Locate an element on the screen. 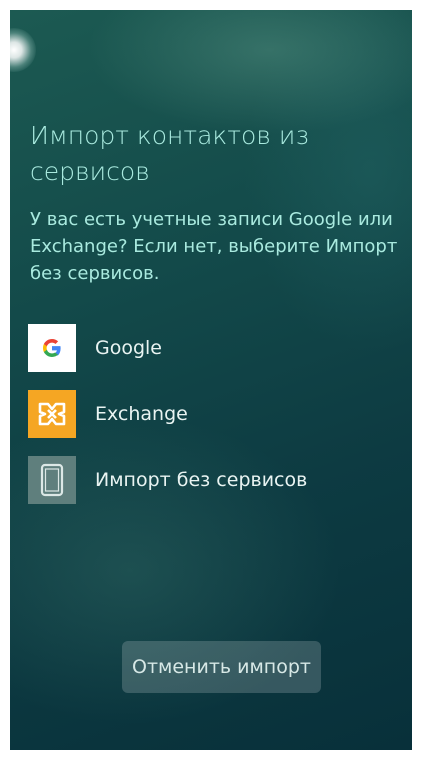 This screenshot has height=760, width=422. option-exchange: Exchange is located at coordinates (213, 414).